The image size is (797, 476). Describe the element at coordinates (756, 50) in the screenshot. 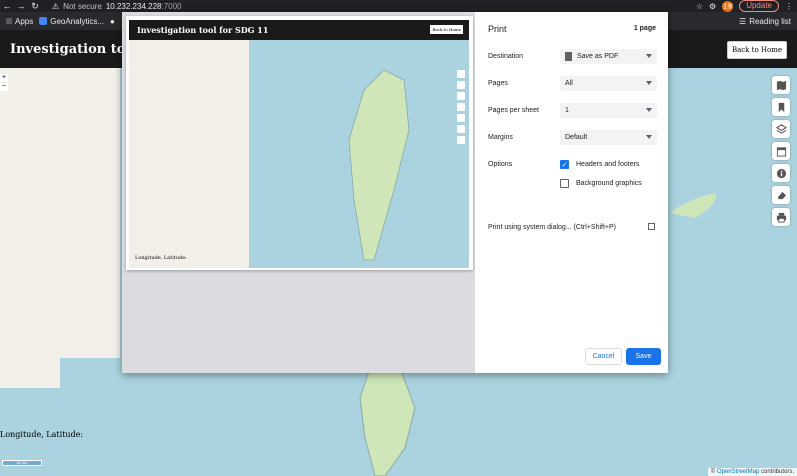

I see `back-to-home-button: Back to Home` at that location.